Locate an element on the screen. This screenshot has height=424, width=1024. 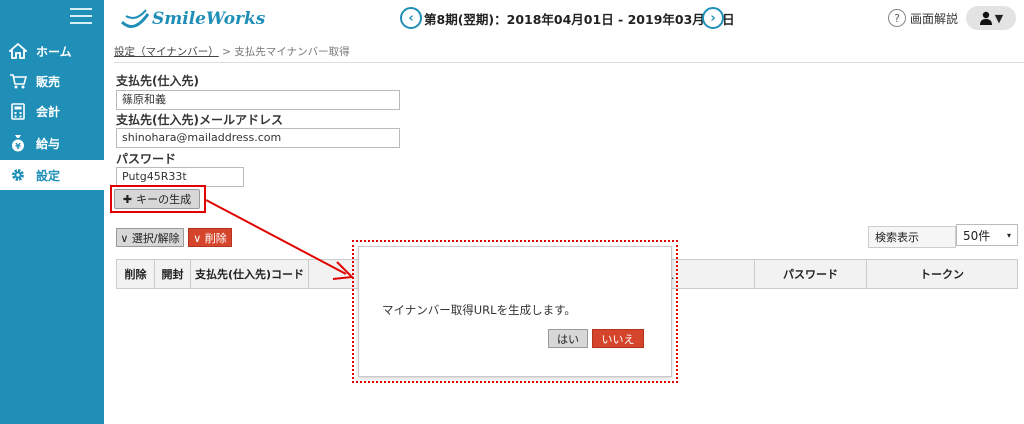
password-field: Putg45R33t is located at coordinates (180, 177).